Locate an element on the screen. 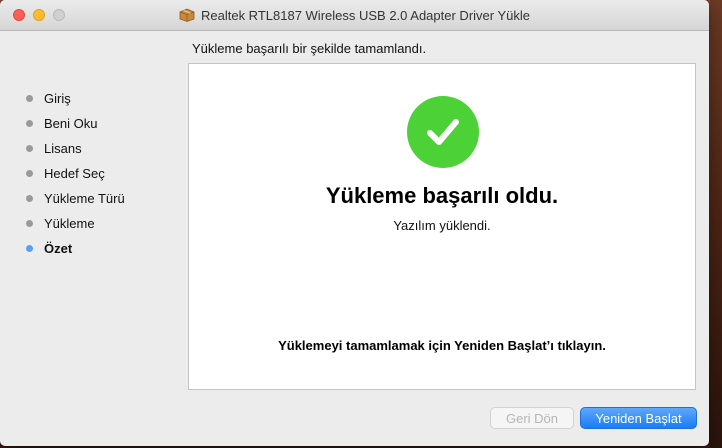 This screenshot has height=448, width=722. step-yukleme: Yükleme is located at coordinates (75, 223).